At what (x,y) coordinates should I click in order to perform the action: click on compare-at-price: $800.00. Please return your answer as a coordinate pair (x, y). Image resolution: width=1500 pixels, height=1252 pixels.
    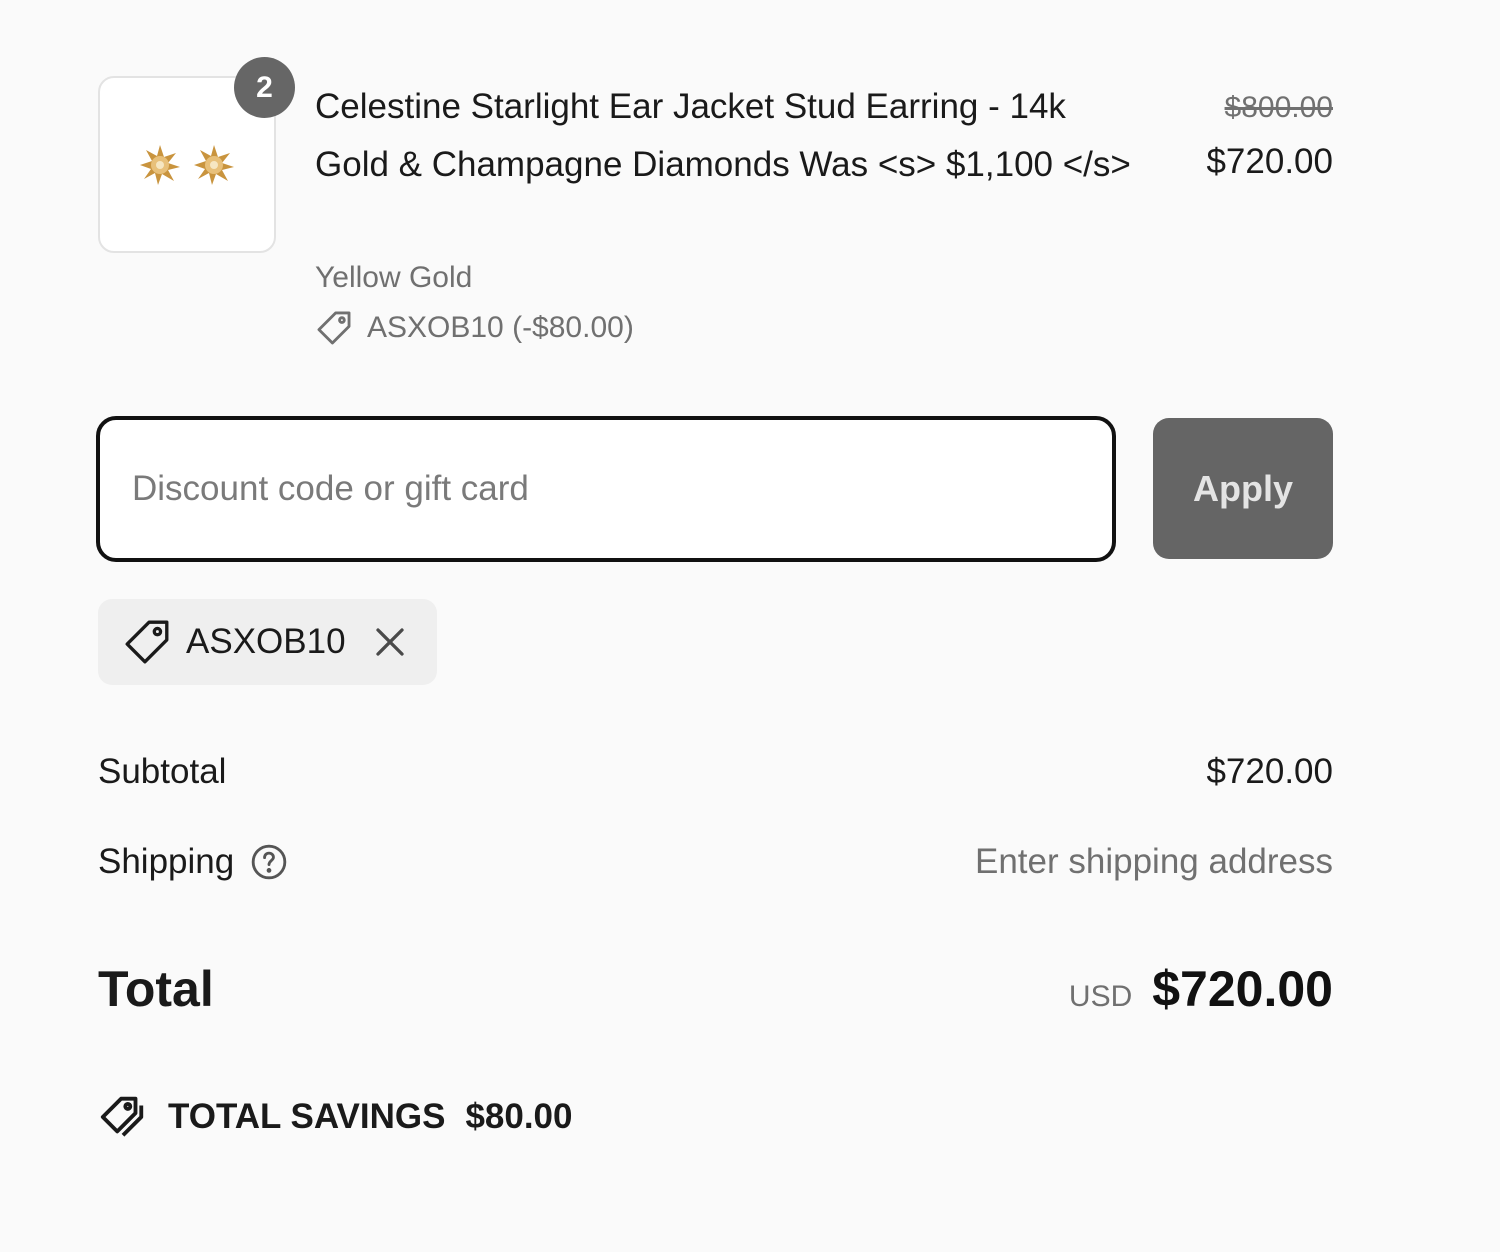
    Looking at the image, I should click on (1278, 107).